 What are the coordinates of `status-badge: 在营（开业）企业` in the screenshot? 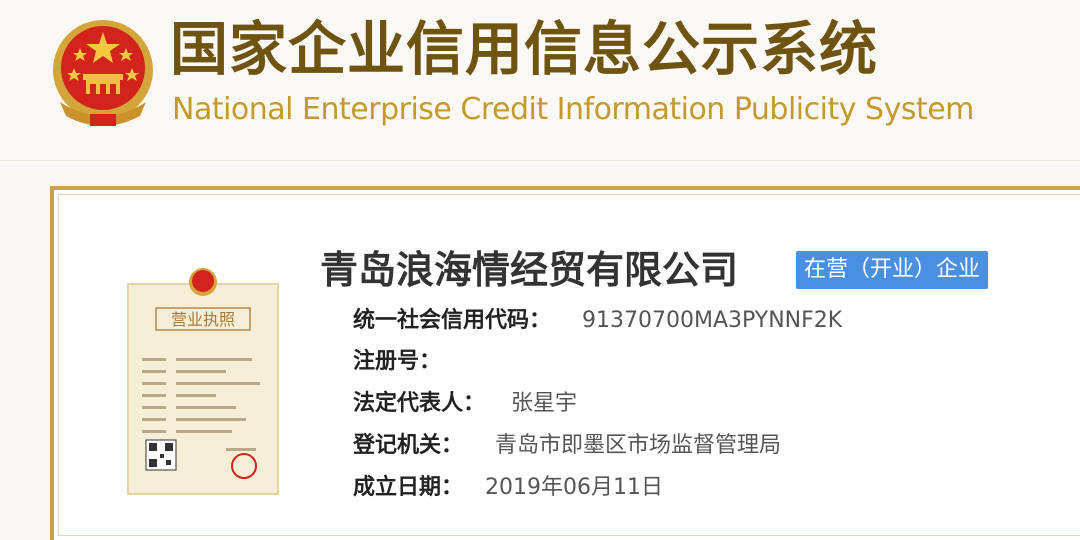 It's located at (892, 270).